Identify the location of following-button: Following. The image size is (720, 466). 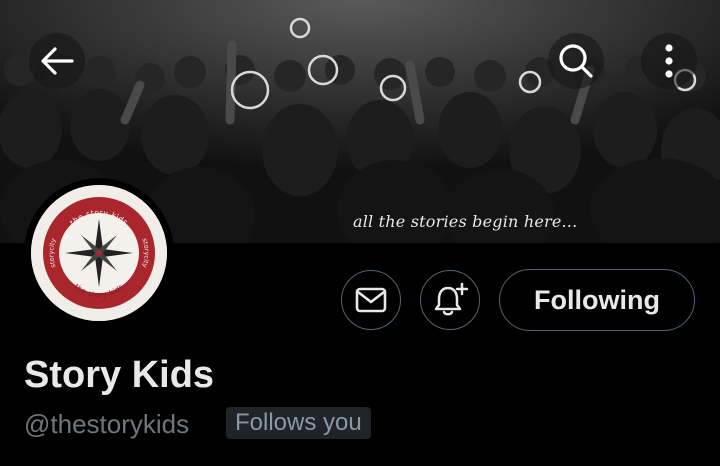
(597, 300).